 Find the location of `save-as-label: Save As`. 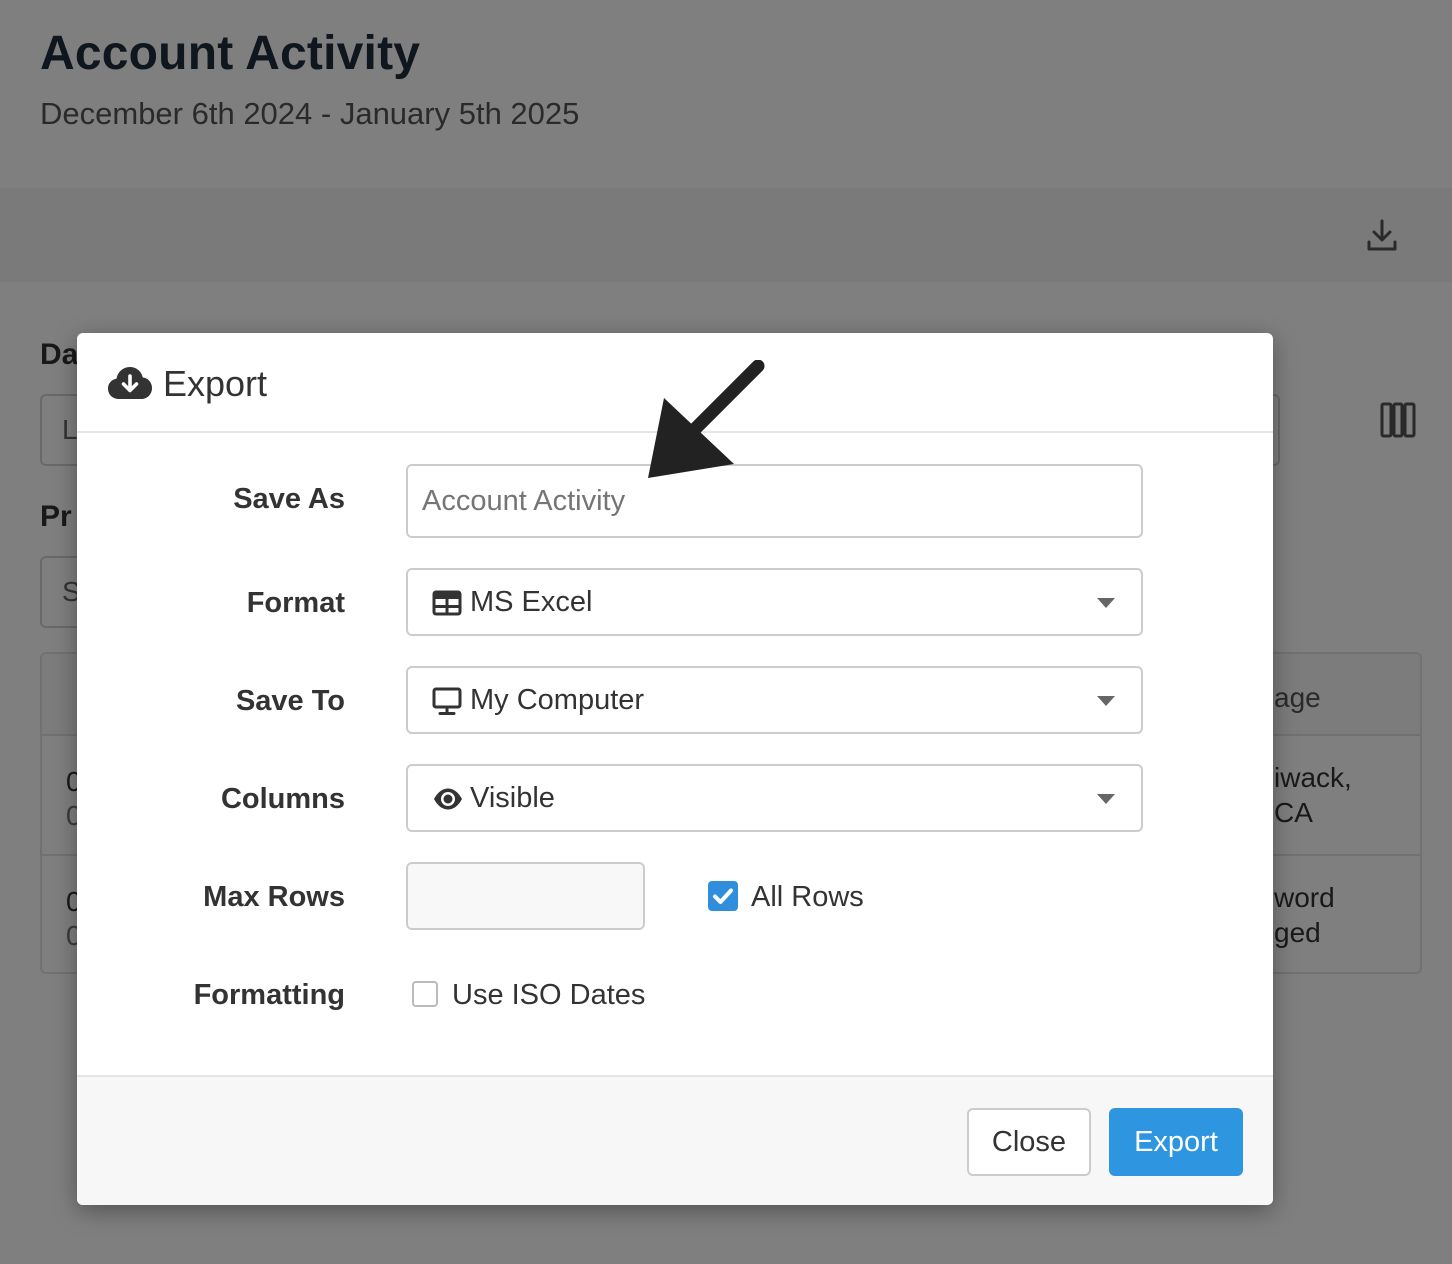

save-as-label: Save As is located at coordinates (289, 499).